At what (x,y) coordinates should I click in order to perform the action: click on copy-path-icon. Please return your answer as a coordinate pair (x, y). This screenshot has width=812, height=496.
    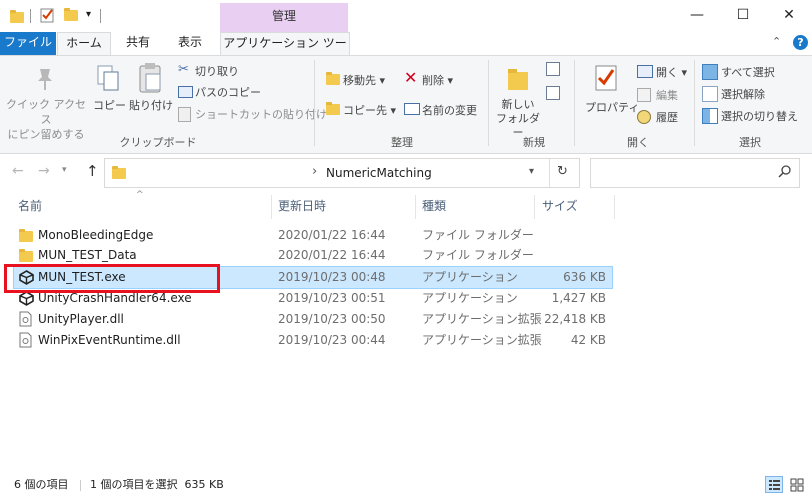
    Looking at the image, I should click on (185, 92).